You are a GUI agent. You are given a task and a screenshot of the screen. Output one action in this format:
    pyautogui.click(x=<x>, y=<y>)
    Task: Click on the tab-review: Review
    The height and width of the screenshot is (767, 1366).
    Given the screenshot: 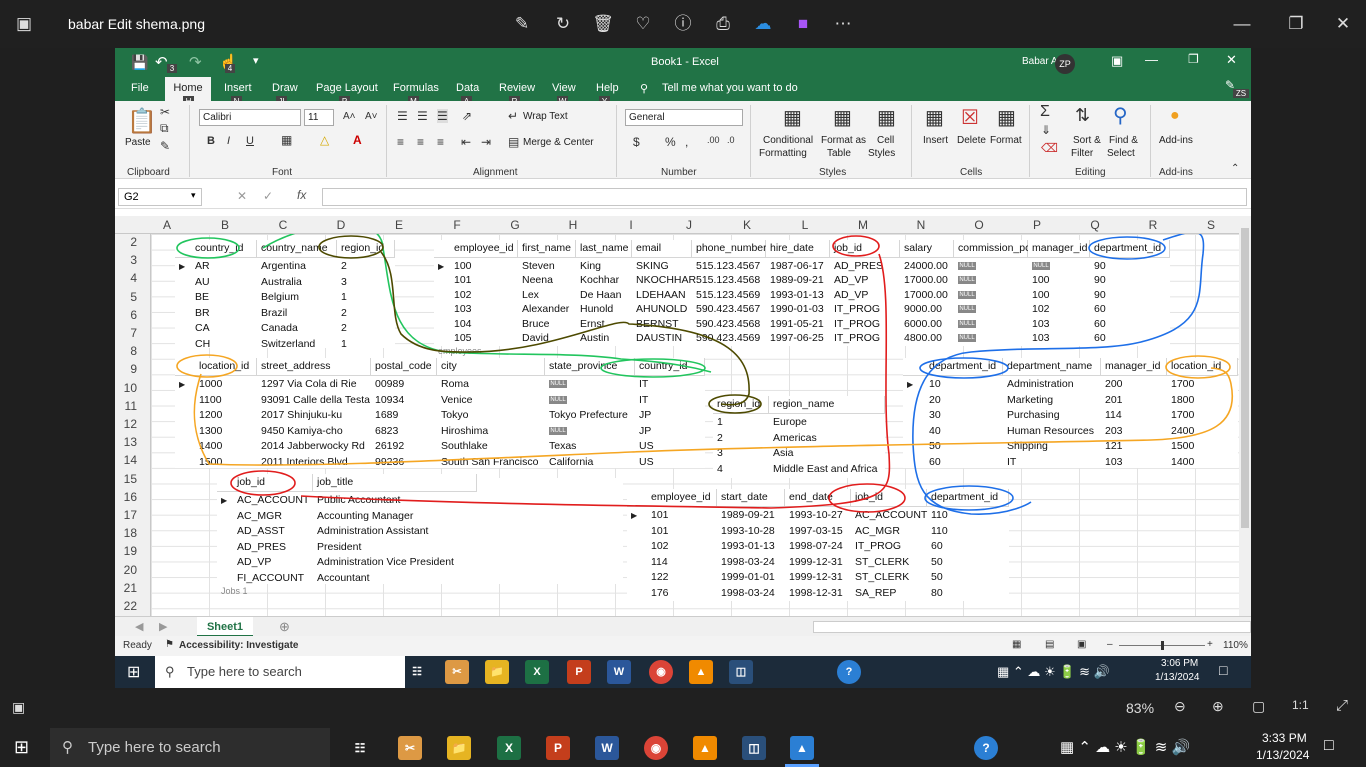 What is the action you would take?
    pyautogui.click(x=517, y=88)
    